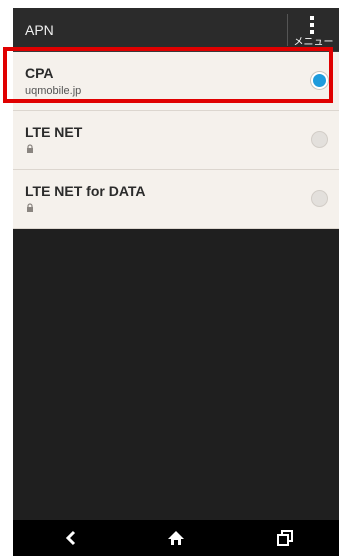 This screenshot has height=556, width=347. I want to click on back-button, so click(71, 538).